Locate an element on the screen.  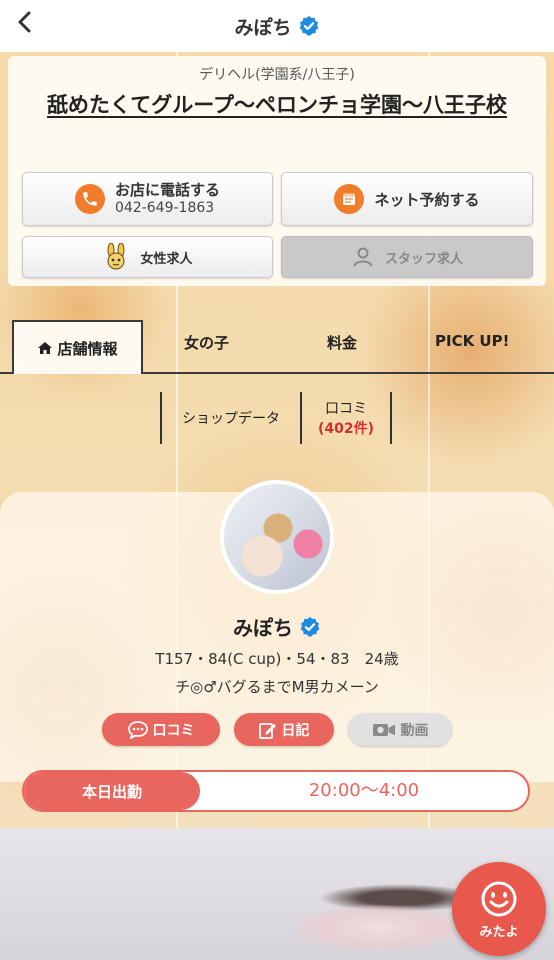
review-button: 口コミ is located at coordinates (161, 729).